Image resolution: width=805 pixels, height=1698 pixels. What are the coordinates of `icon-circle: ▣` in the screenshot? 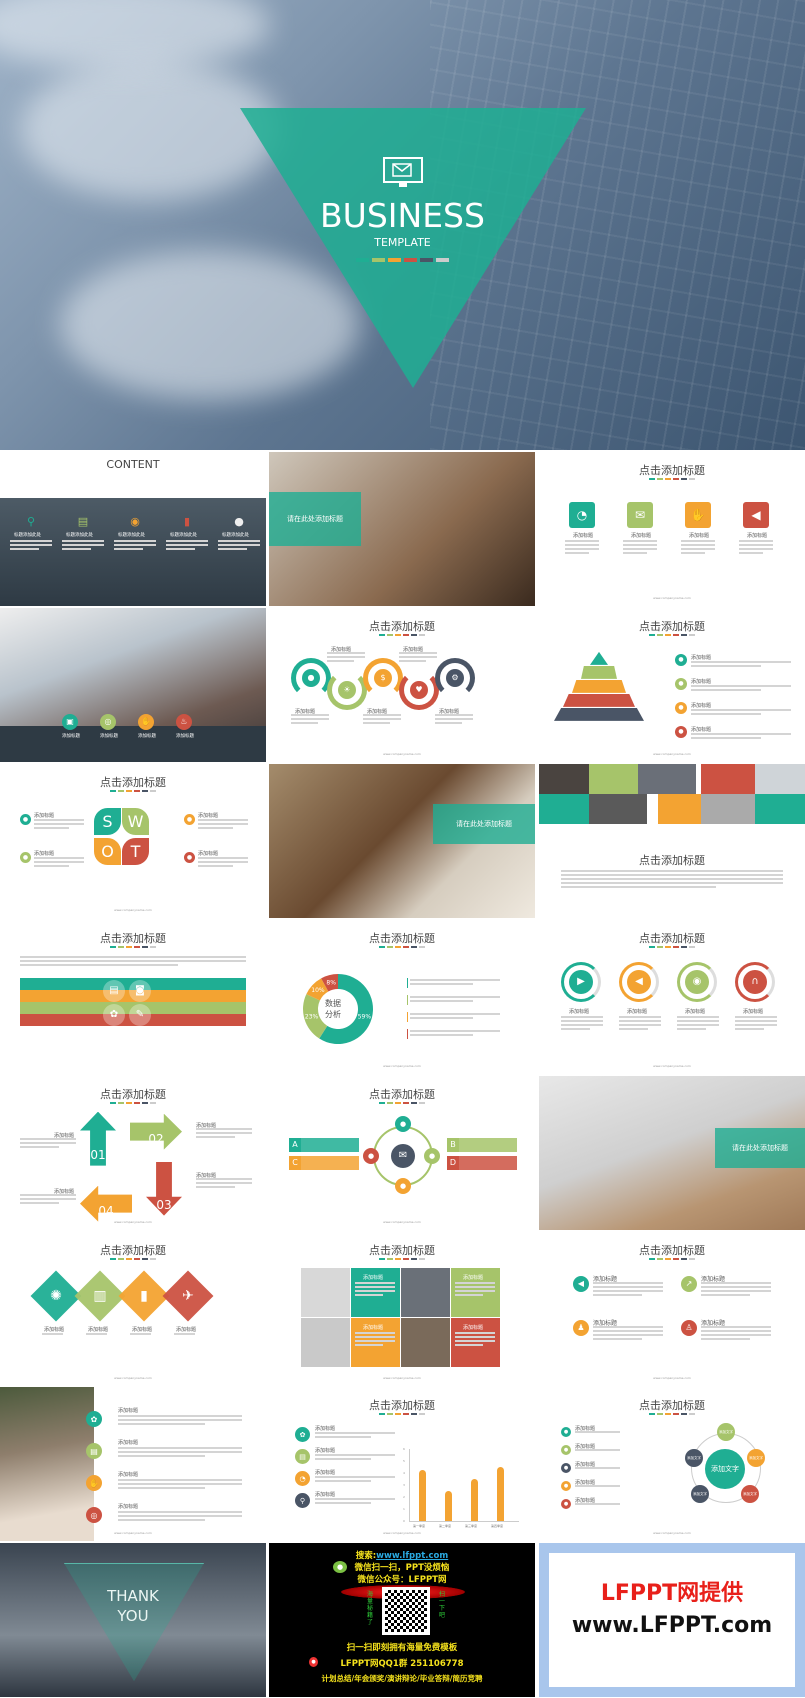 It's located at (70, 721).